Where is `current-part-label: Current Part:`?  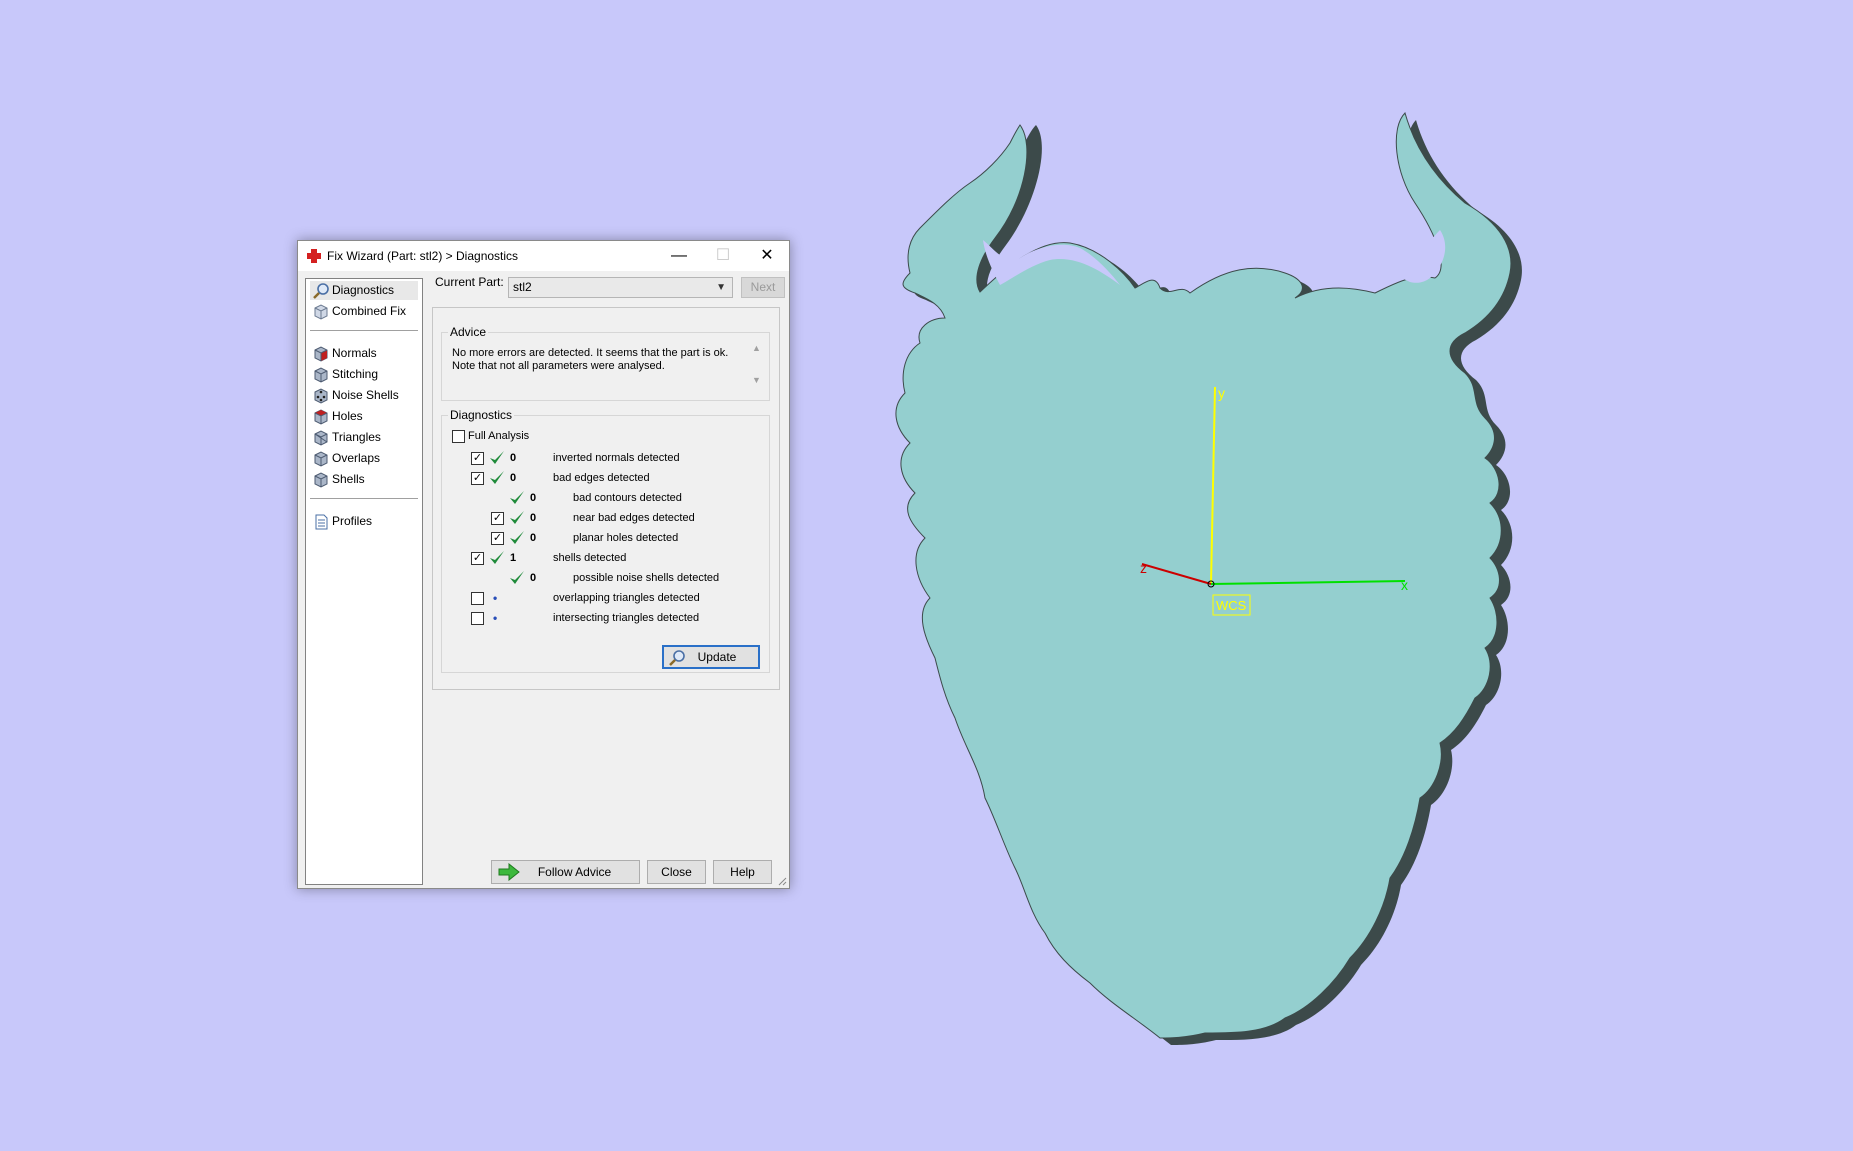 current-part-label: Current Part: is located at coordinates (469, 282).